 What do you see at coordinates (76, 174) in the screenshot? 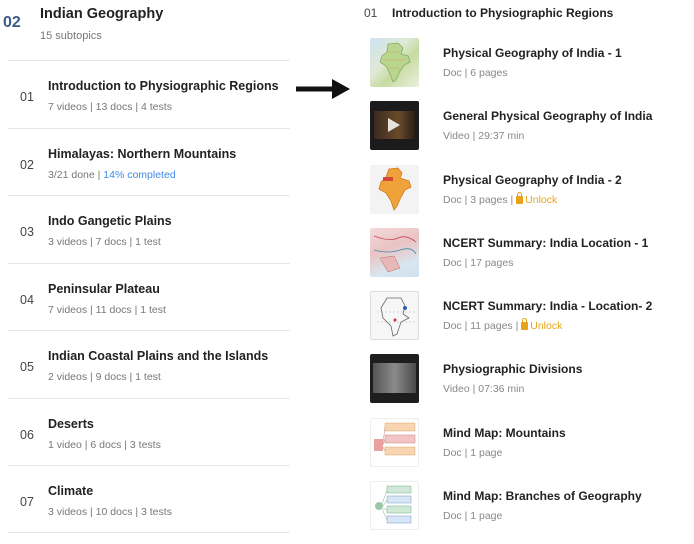
I see `topic-meta-text: 3/21 done |` at bounding box center [76, 174].